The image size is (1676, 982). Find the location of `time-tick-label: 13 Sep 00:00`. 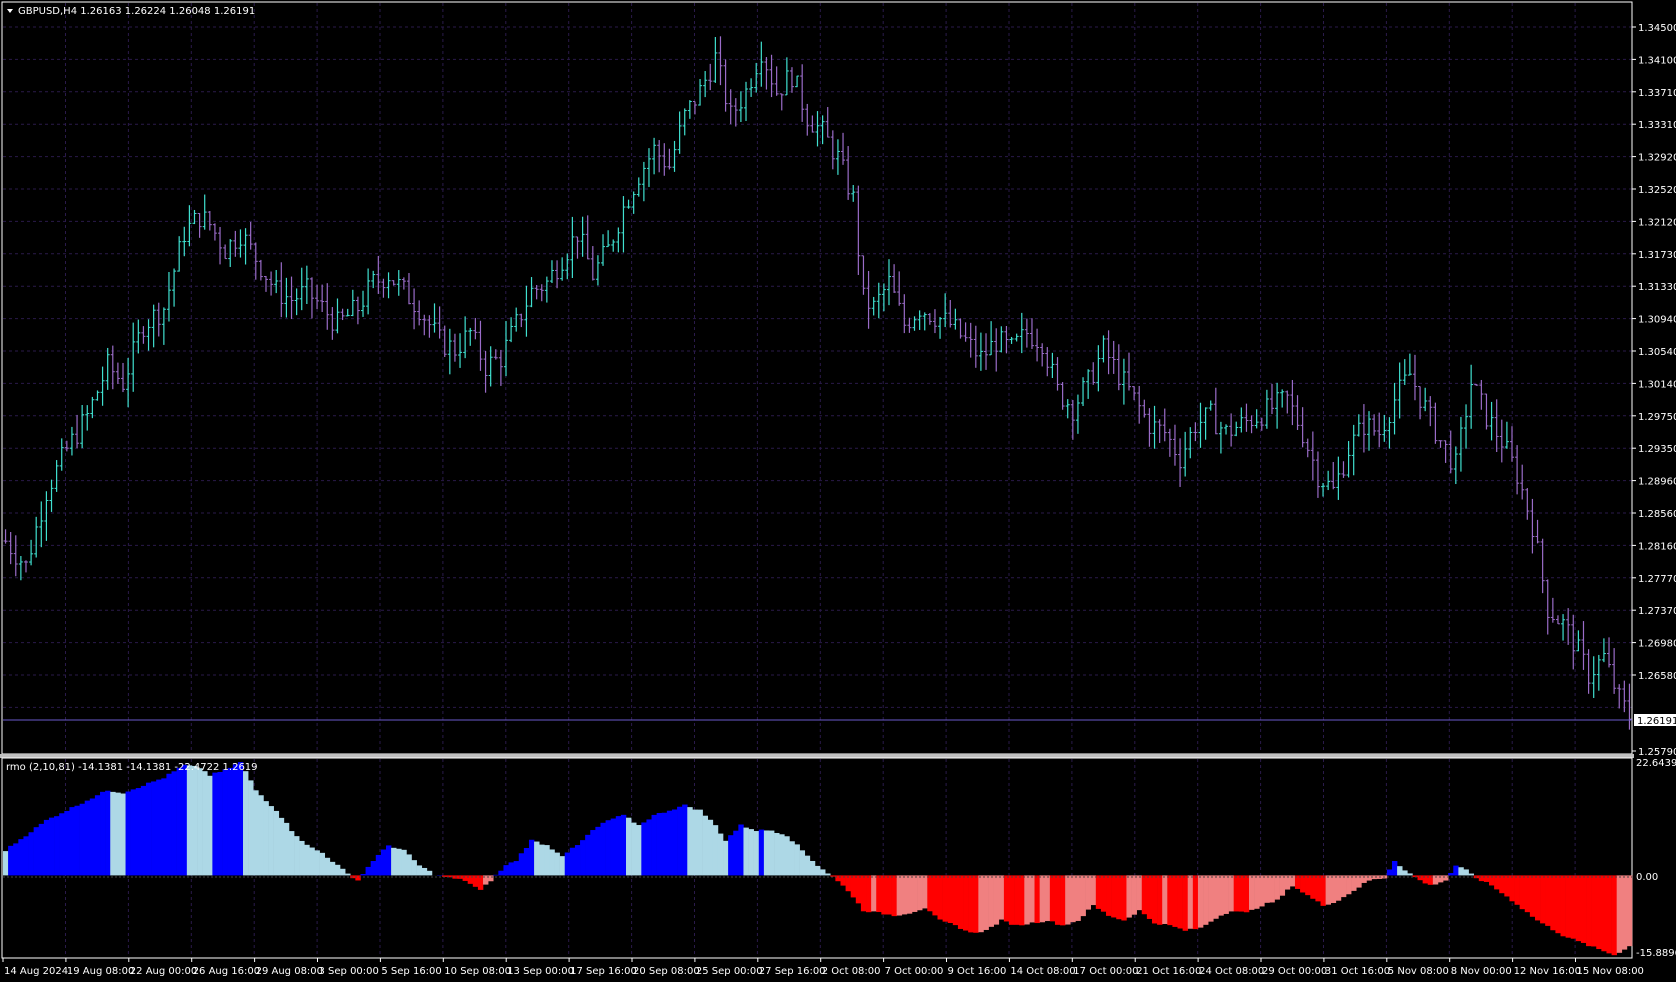

time-tick-label: 13 Sep 00:00 is located at coordinates (540, 971).